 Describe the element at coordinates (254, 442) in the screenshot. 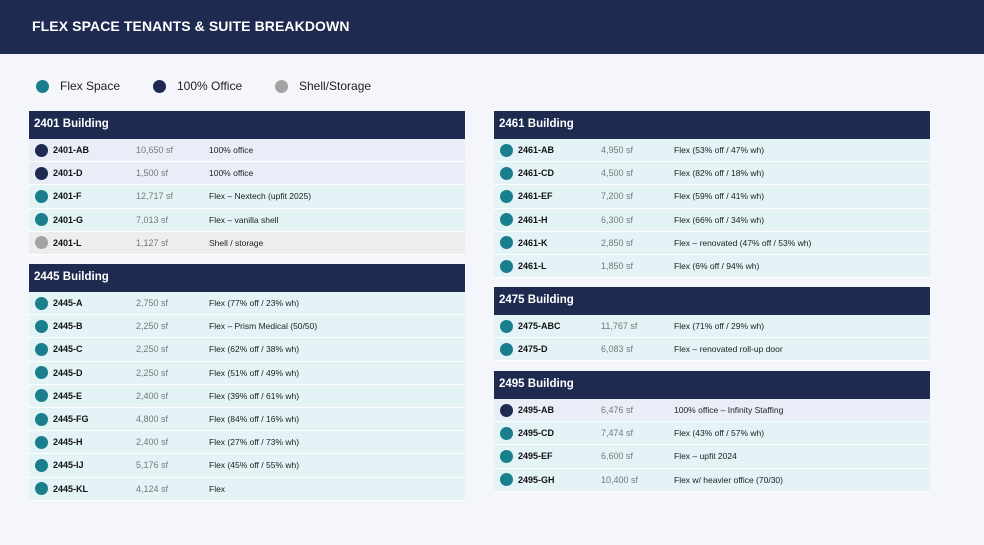

I see `suite-description: Flex (27% off / 73% wh)` at that location.